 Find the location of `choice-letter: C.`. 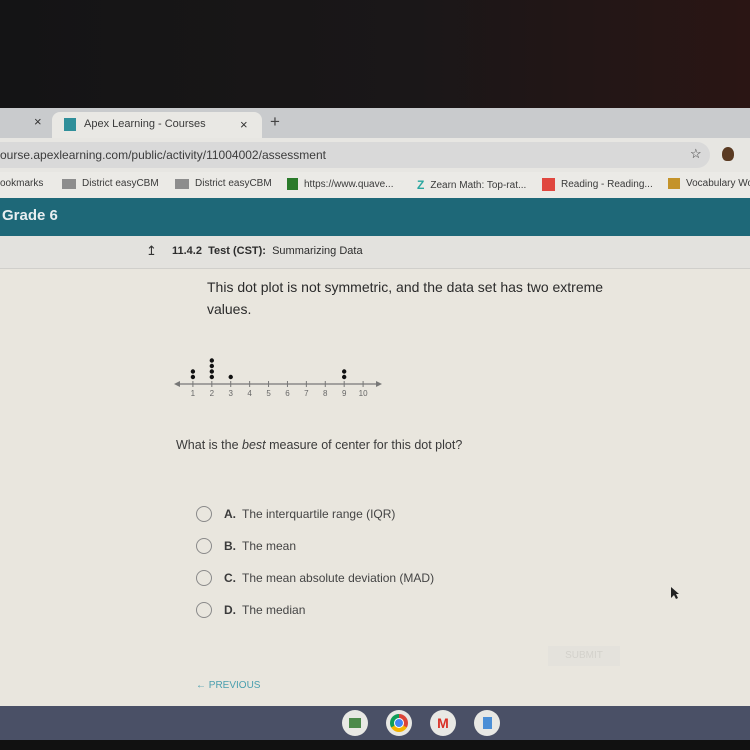

choice-letter: C. is located at coordinates (230, 578).